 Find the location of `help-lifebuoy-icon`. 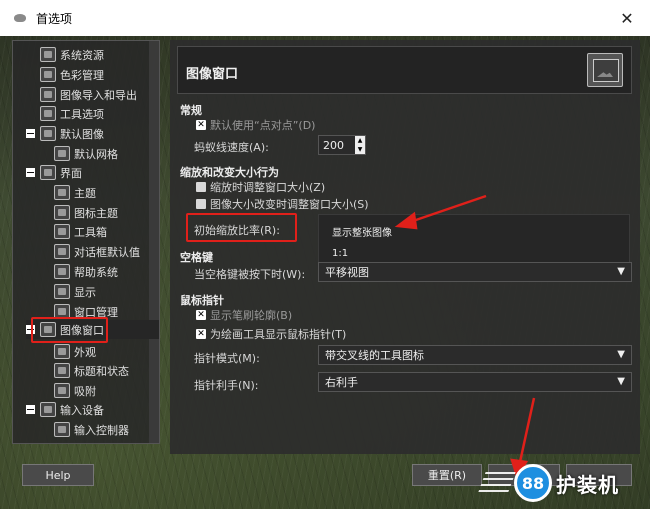

help-lifebuoy-icon is located at coordinates (62, 271).